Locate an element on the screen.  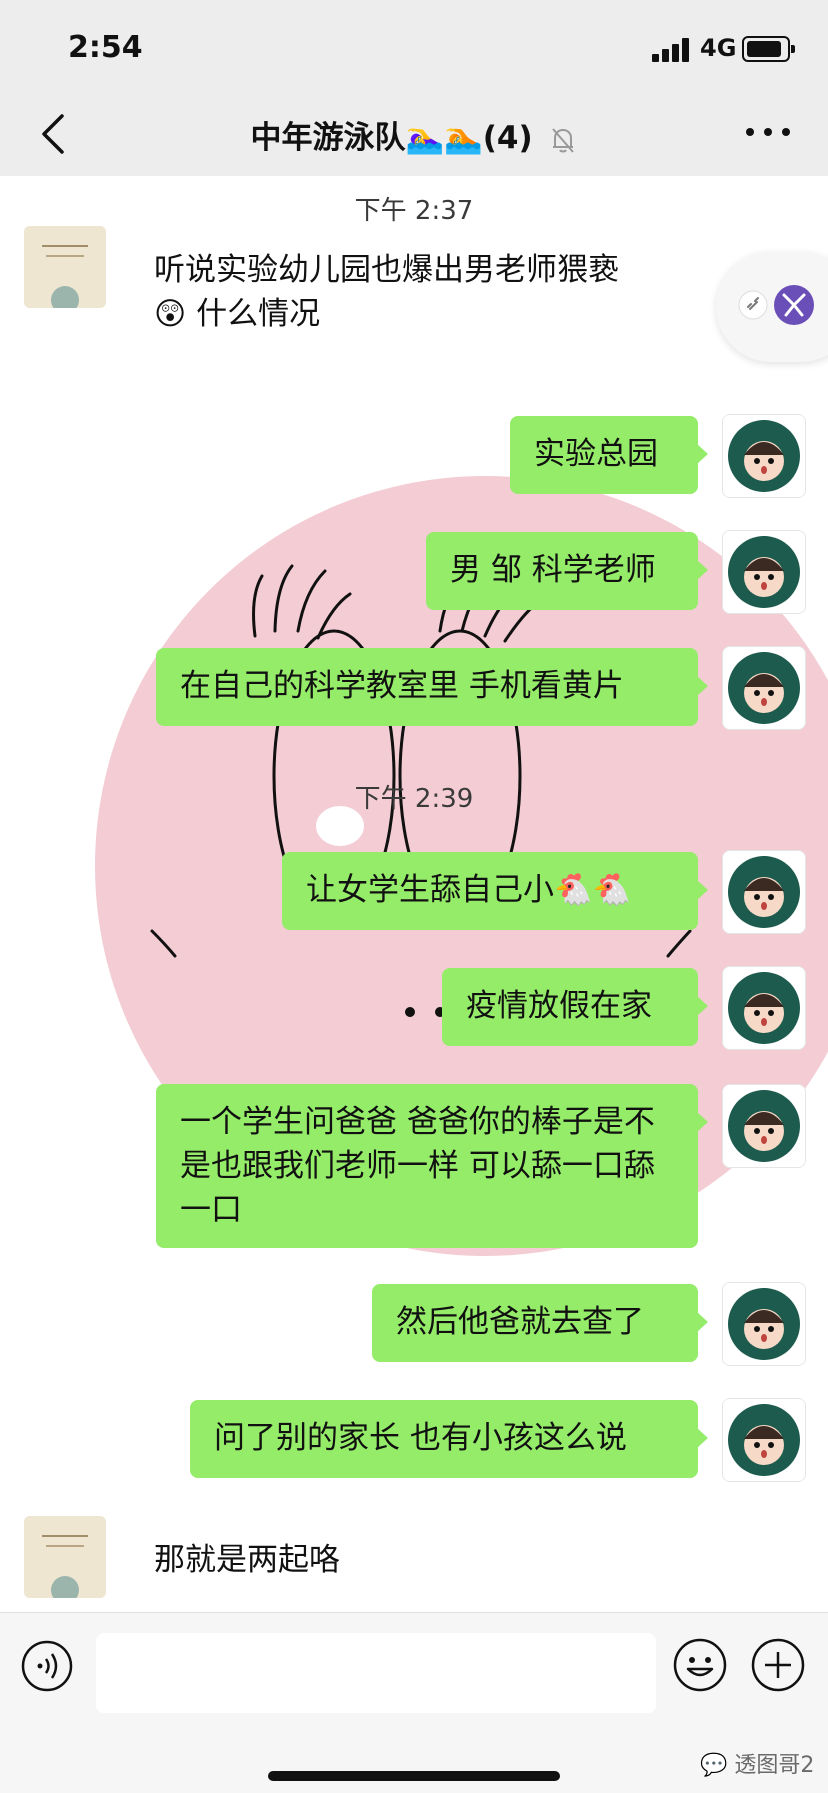
chat-header: 中年游泳队🏊‍♀️🏊(4) is located at coordinates (414, 134).